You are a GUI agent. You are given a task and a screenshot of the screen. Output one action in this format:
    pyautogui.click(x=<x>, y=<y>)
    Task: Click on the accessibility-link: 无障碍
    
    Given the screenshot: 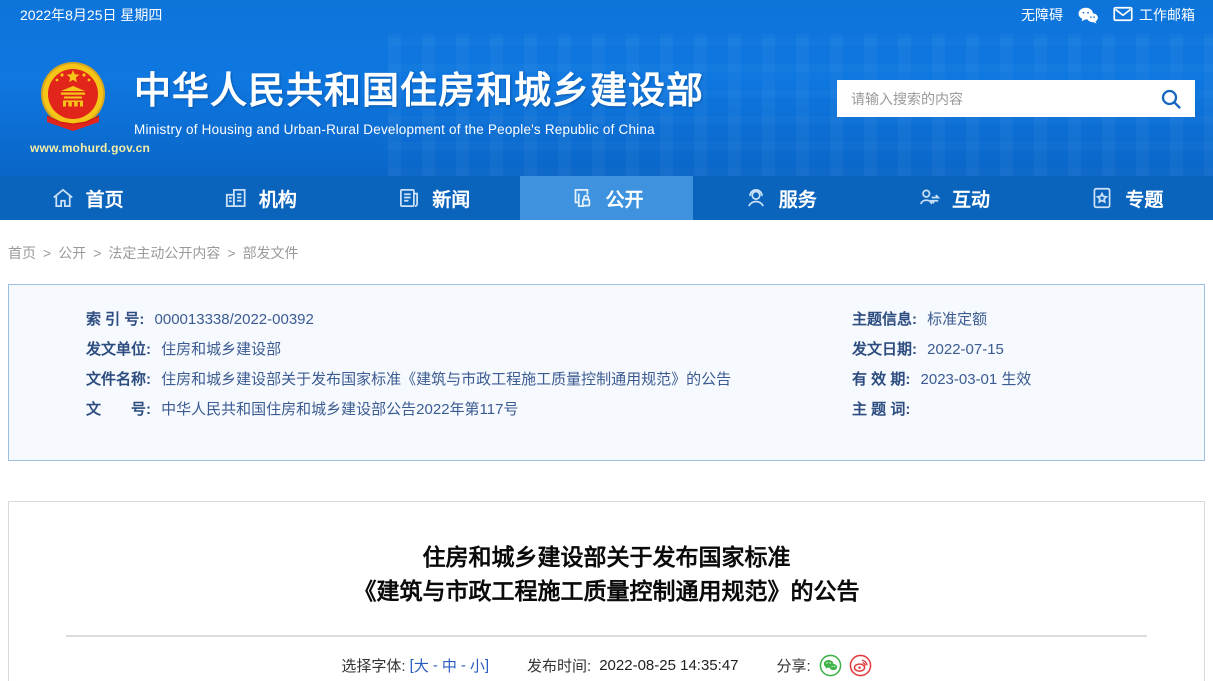 What is the action you would take?
    pyautogui.click(x=1042, y=15)
    